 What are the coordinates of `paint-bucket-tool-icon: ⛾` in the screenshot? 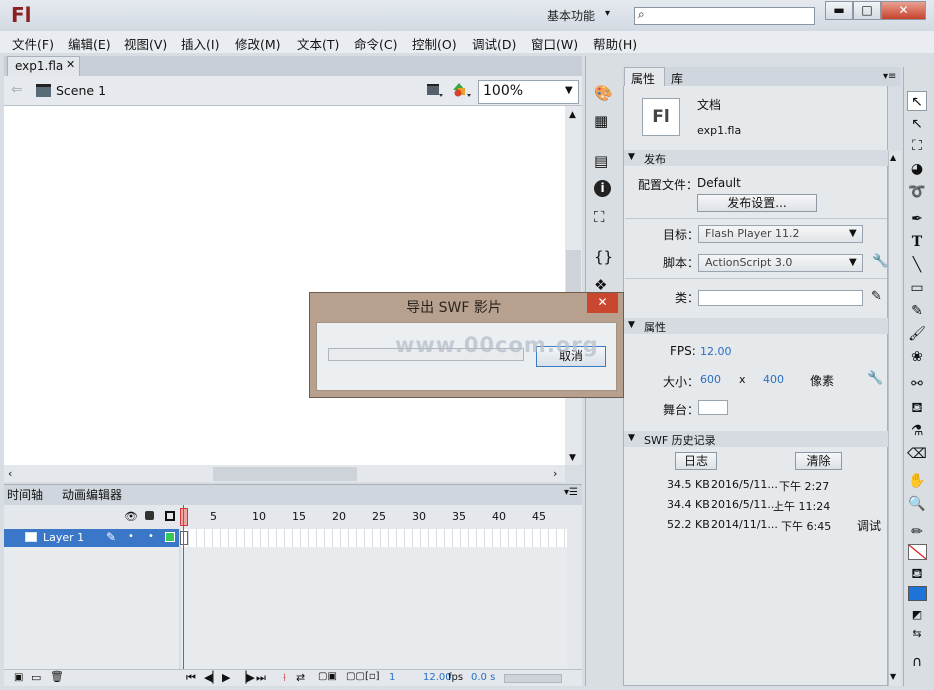 It's located at (917, 408).